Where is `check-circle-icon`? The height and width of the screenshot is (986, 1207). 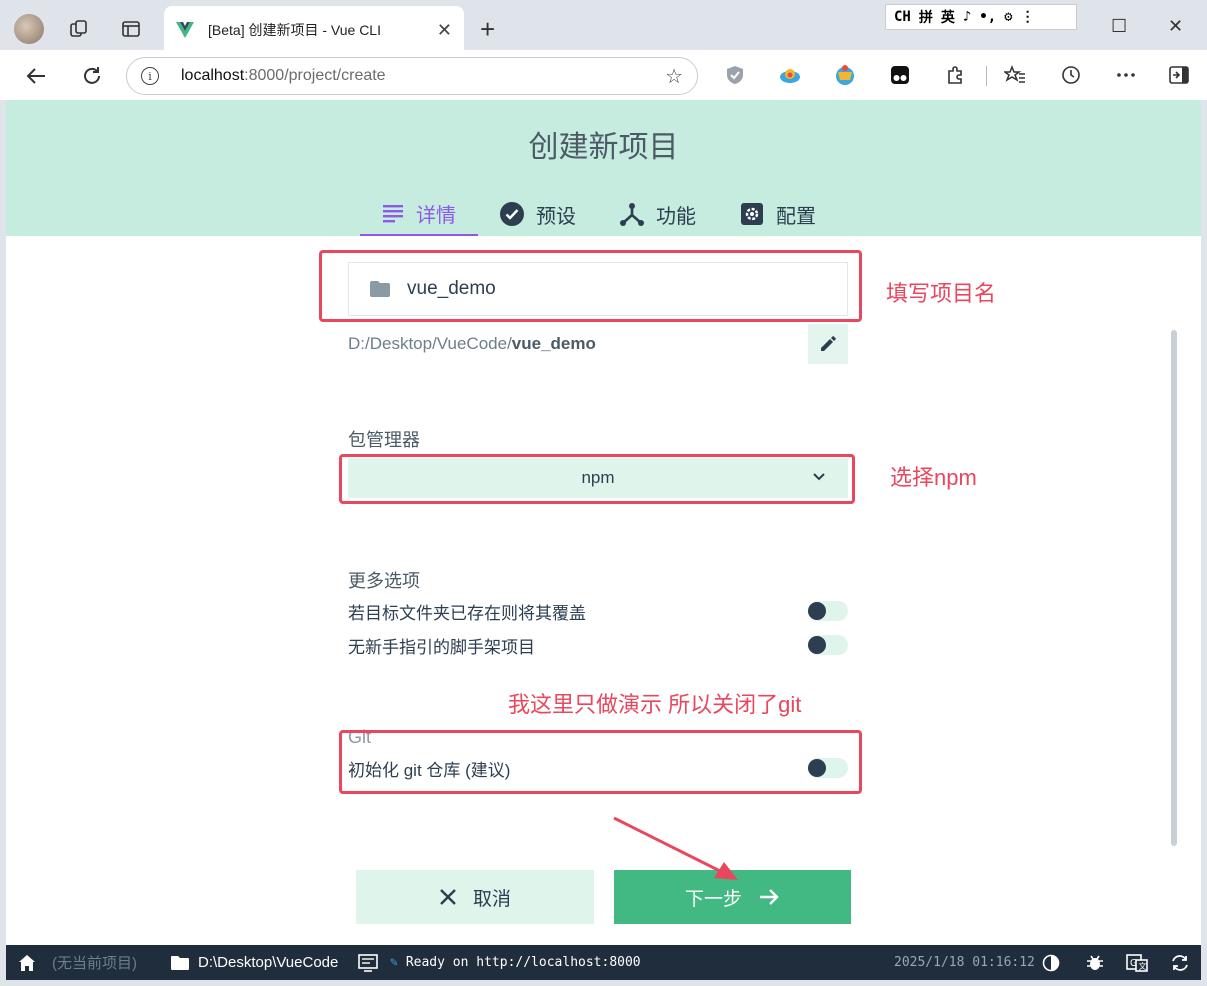 check-circle-icon is located at coordinates (512, 214).